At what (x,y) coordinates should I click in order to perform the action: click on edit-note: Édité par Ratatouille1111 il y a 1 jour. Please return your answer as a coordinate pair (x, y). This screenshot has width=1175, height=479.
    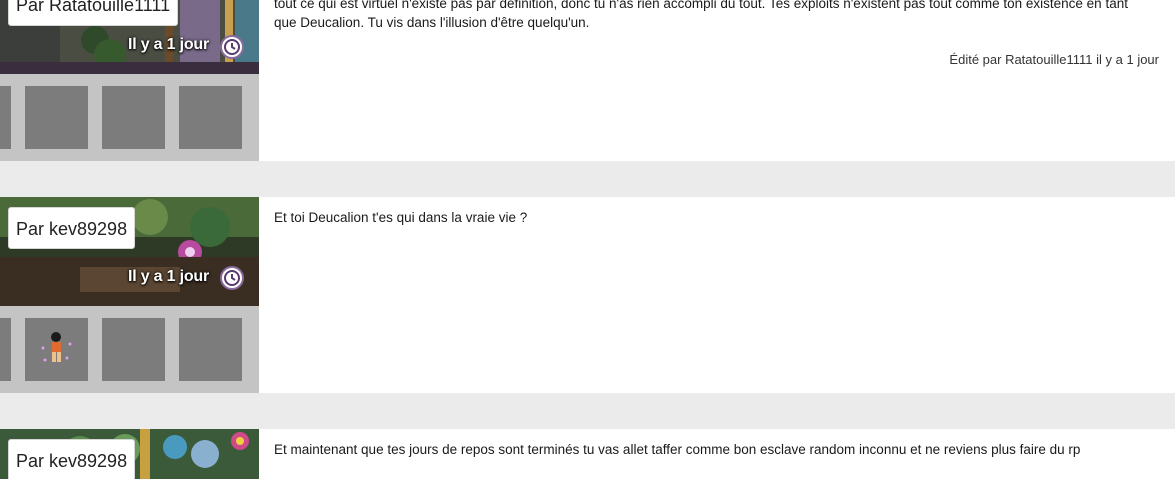
    Looking at the image, I should click on (1054, 59).